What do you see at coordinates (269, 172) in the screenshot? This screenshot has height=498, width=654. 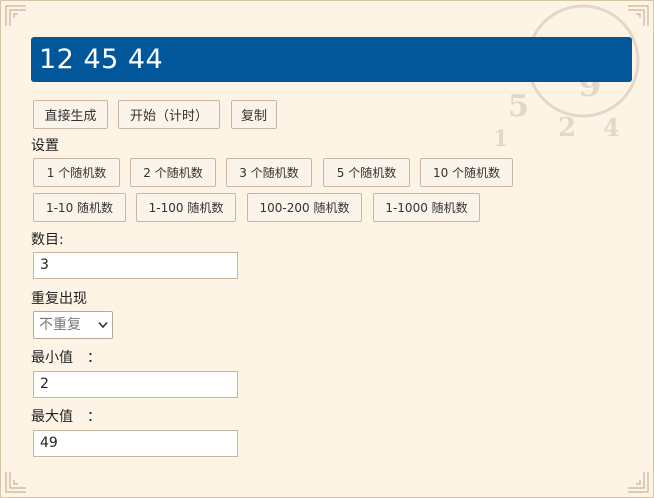 I see `preset-3-button: 3 个随机数` at bounding box center [269, 172].